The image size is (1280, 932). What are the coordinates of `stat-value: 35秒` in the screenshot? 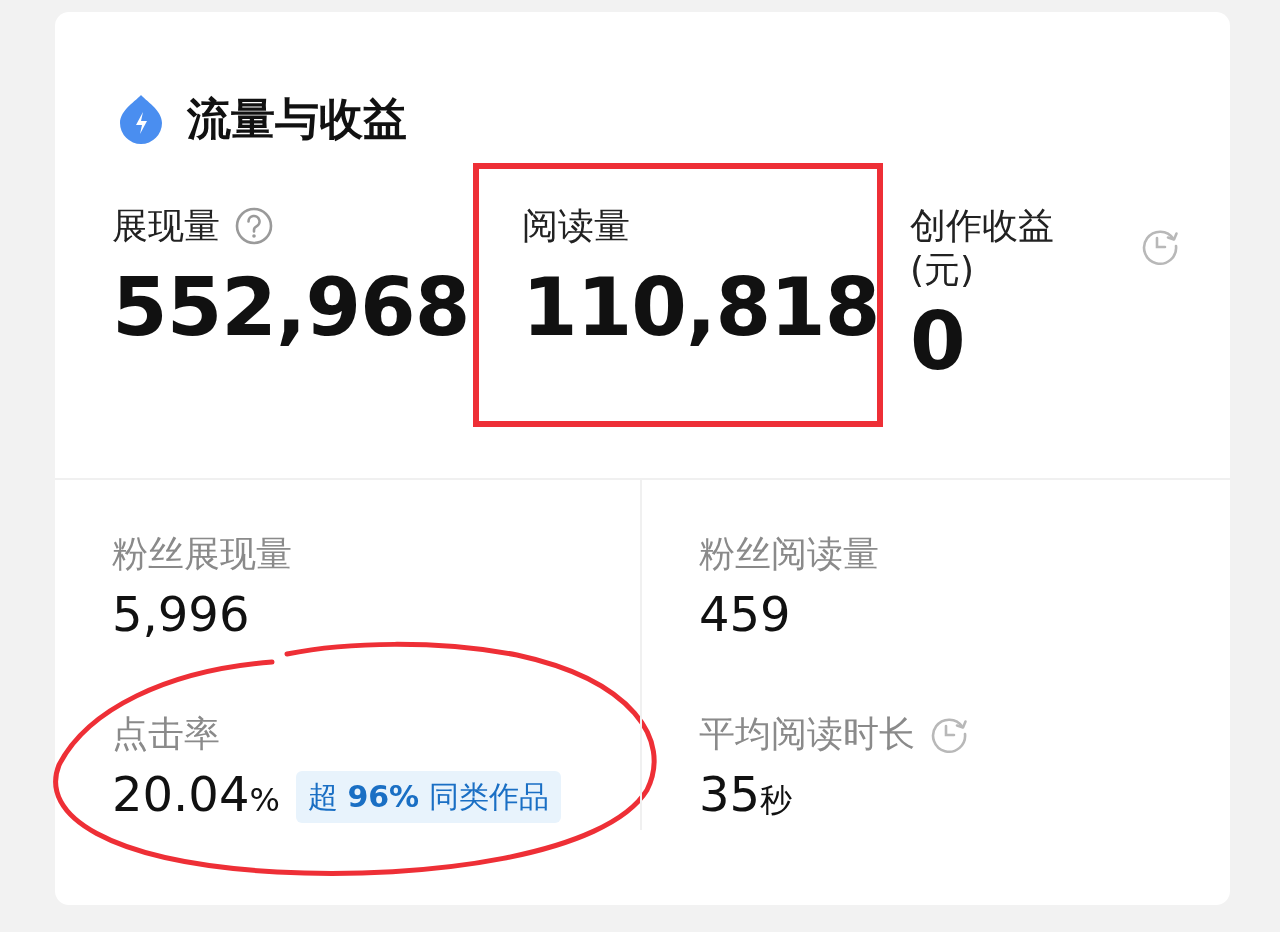 It's located at (746, 794).